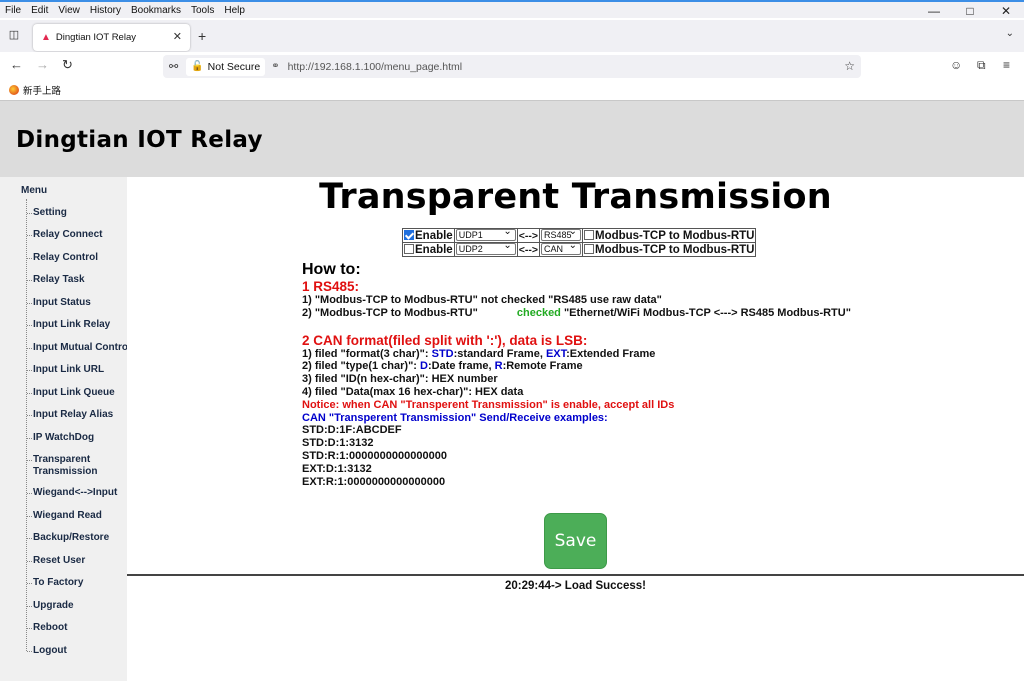 The image size is (1024, 681). Describe the element at coordinates (512, 90) in the screenshot. I see `bookmarks-bar: 新手上路` at that location.